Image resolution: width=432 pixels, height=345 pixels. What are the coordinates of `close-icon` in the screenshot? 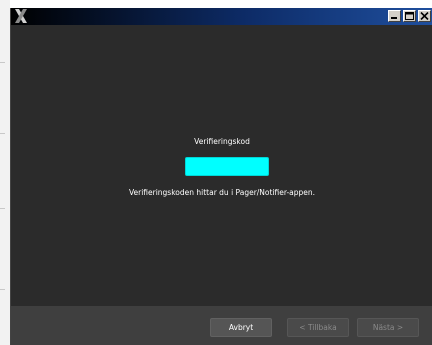 It's located at (424, 16).